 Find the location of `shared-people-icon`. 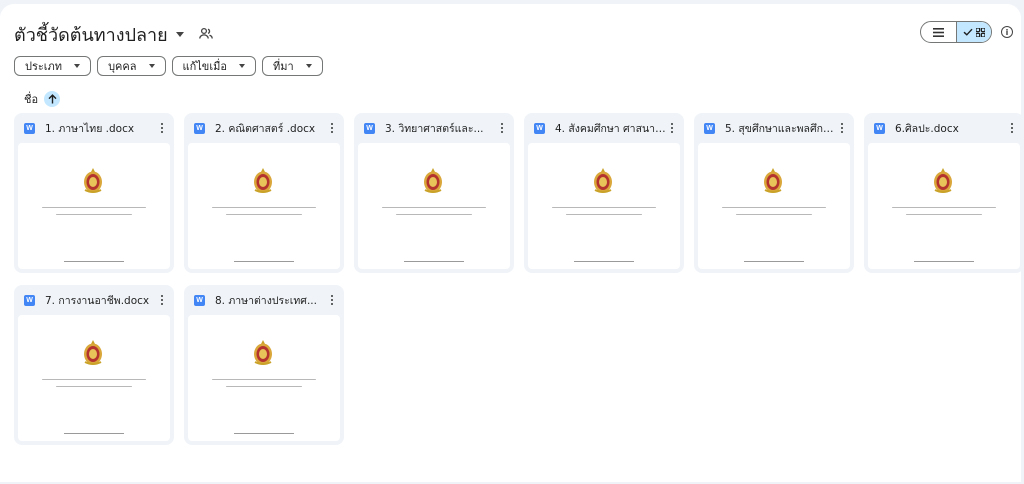

shared-people-icon is located at coordinates (206, 34).